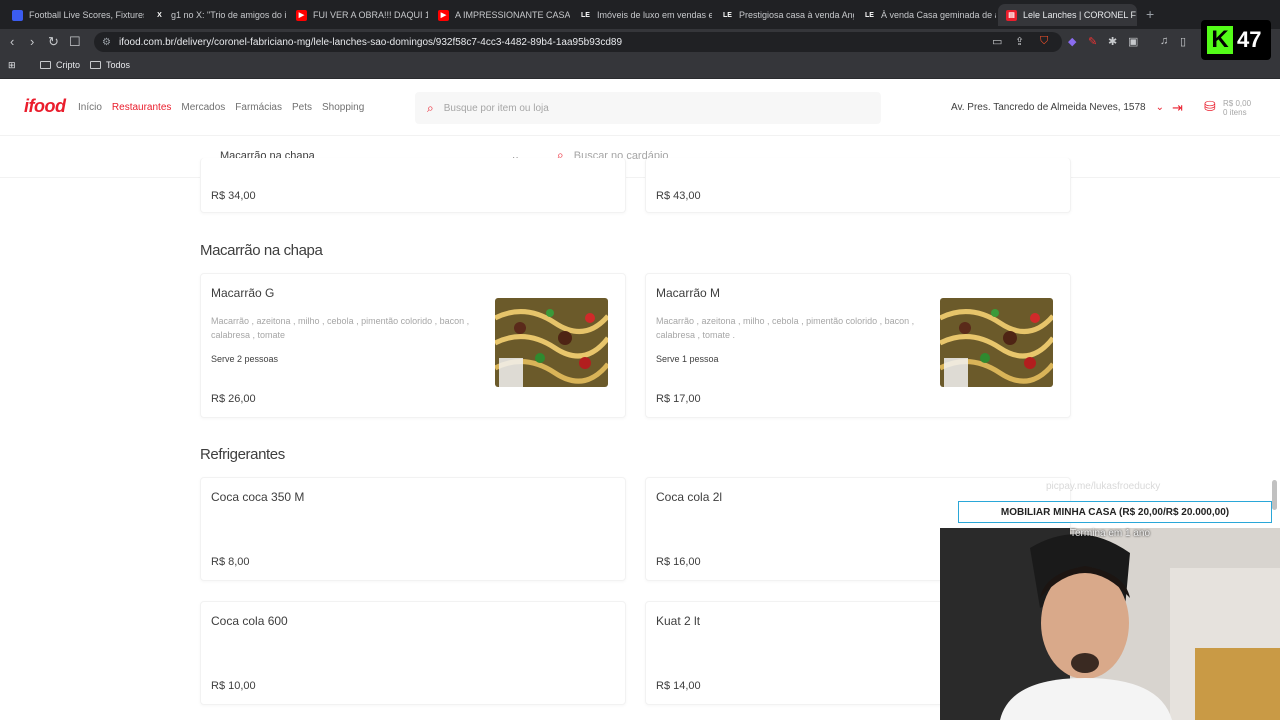 This screenshot has height=720, width=1280. What do you see at coordinates (1110, 533) in the screenshot?
I see `goal-ends-text: Termina em 1 ano` at bounding box center [1110, 533].